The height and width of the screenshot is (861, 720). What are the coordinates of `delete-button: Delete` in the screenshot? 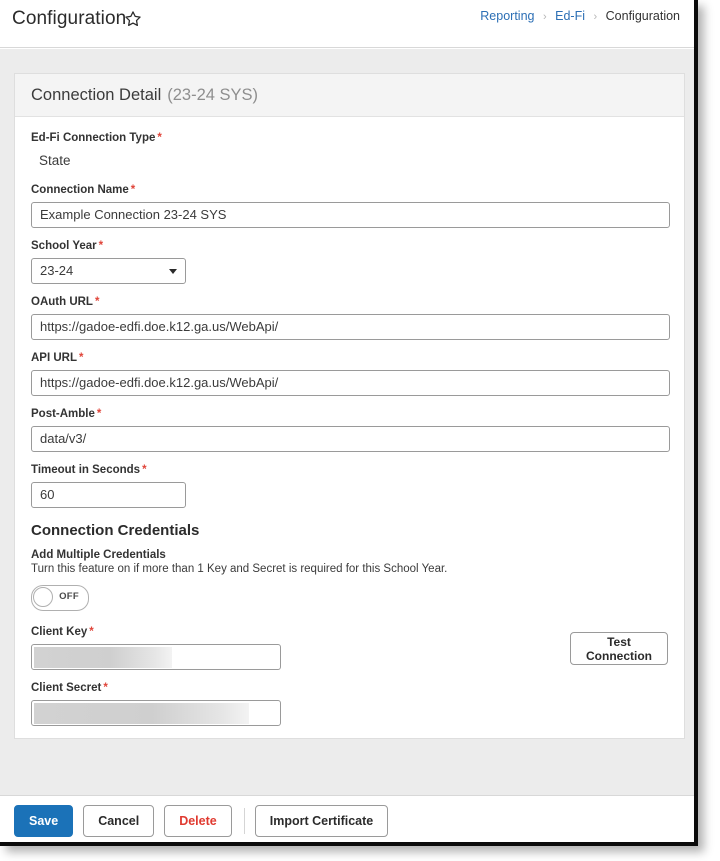 It's located at (198, 821).